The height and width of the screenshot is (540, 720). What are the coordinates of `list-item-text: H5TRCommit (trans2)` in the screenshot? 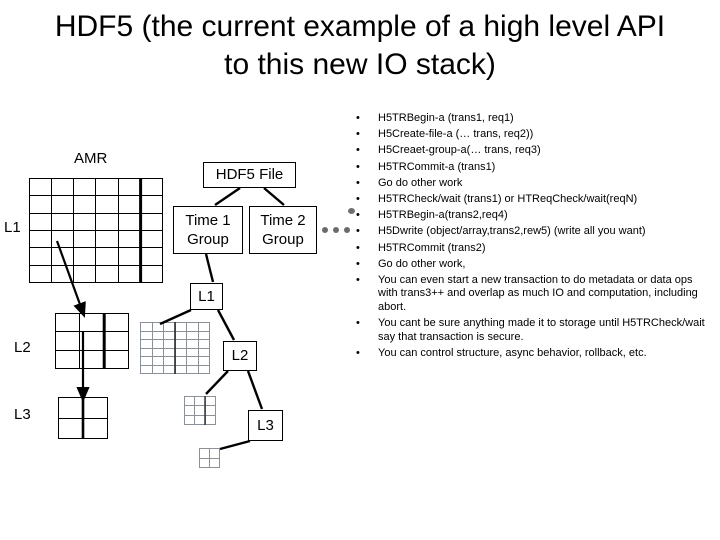 It's located at (432, 247).